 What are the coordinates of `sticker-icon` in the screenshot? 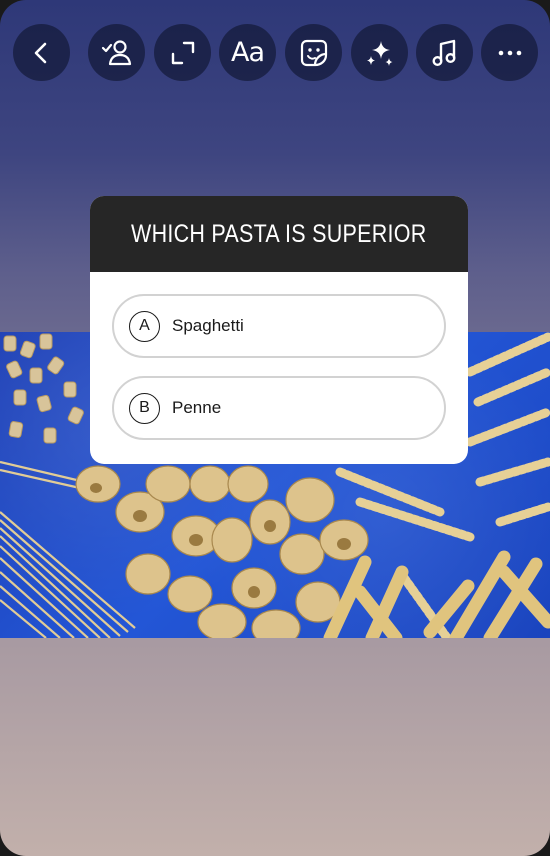 It's located at (313, 52).